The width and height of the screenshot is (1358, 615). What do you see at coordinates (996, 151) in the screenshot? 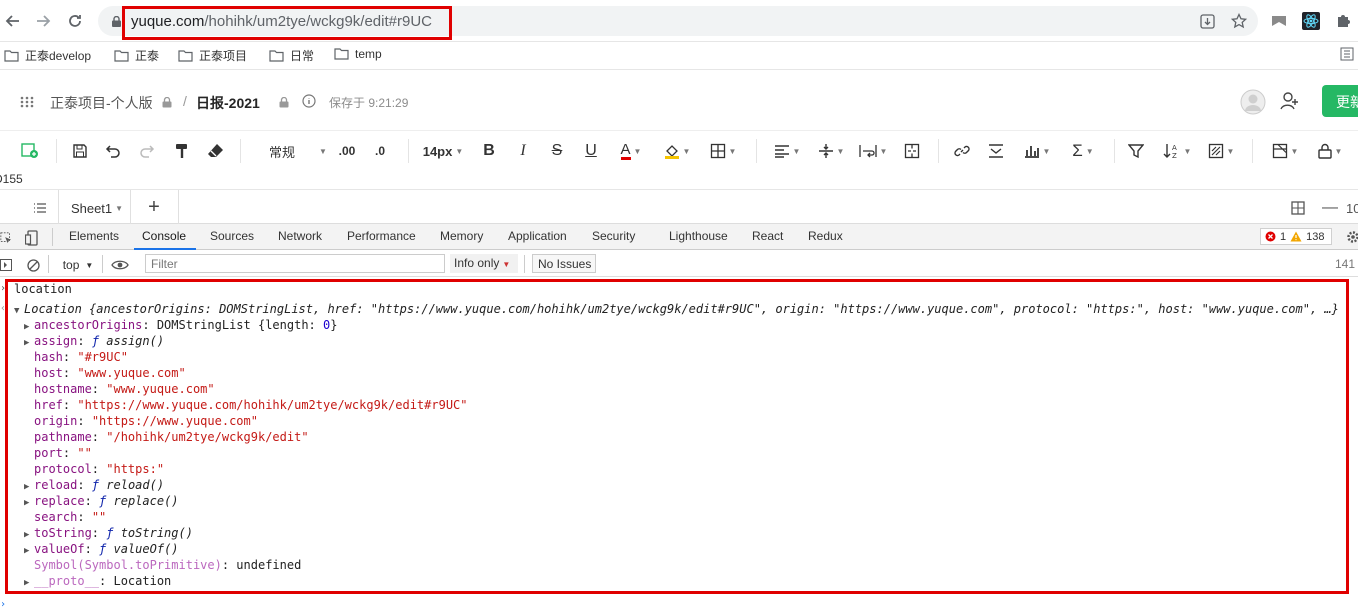
I see `freeze-icon` at bounding box center [996, 151].